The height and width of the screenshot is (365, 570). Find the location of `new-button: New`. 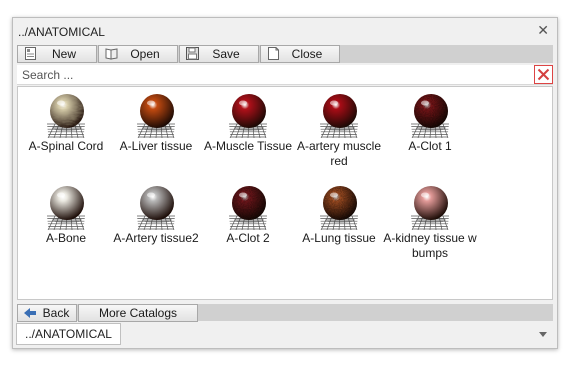

new-button: New is located at coordinates (57, 54).